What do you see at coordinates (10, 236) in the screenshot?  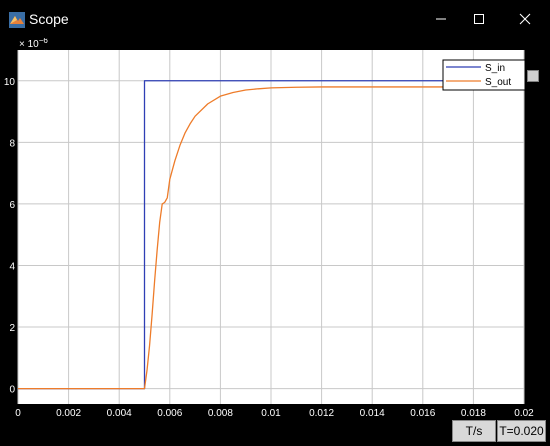 I see `y-tick-labels: 0 2 4 6 8 10` at bounding box center [10, 236].